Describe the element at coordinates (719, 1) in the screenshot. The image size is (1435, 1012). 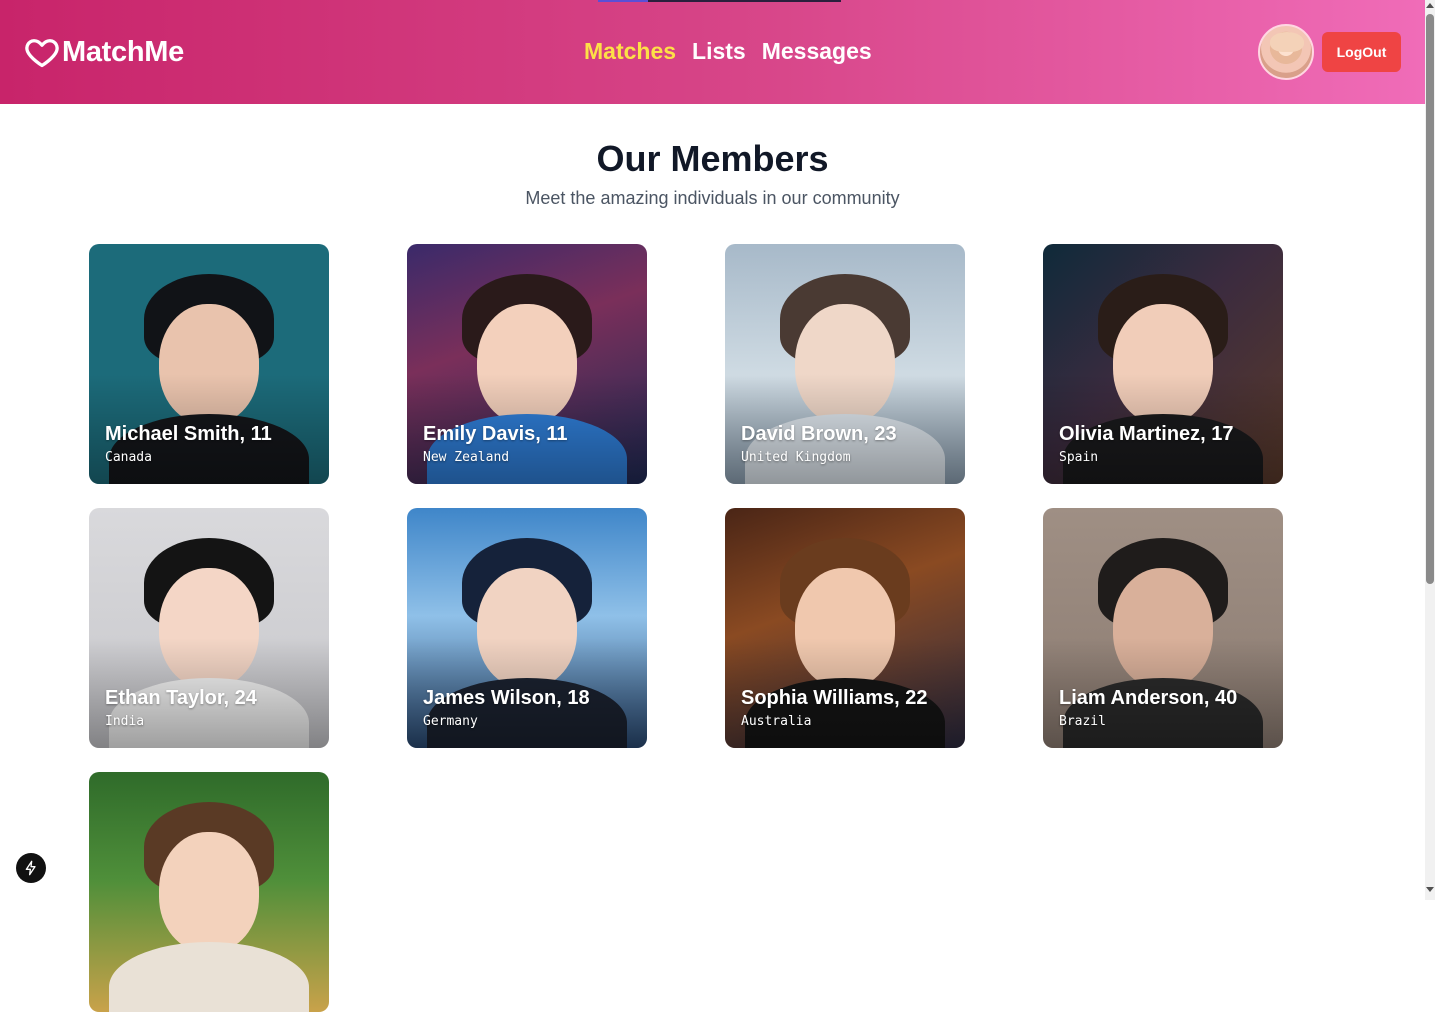
I see `page-loading-indicator` at that location.